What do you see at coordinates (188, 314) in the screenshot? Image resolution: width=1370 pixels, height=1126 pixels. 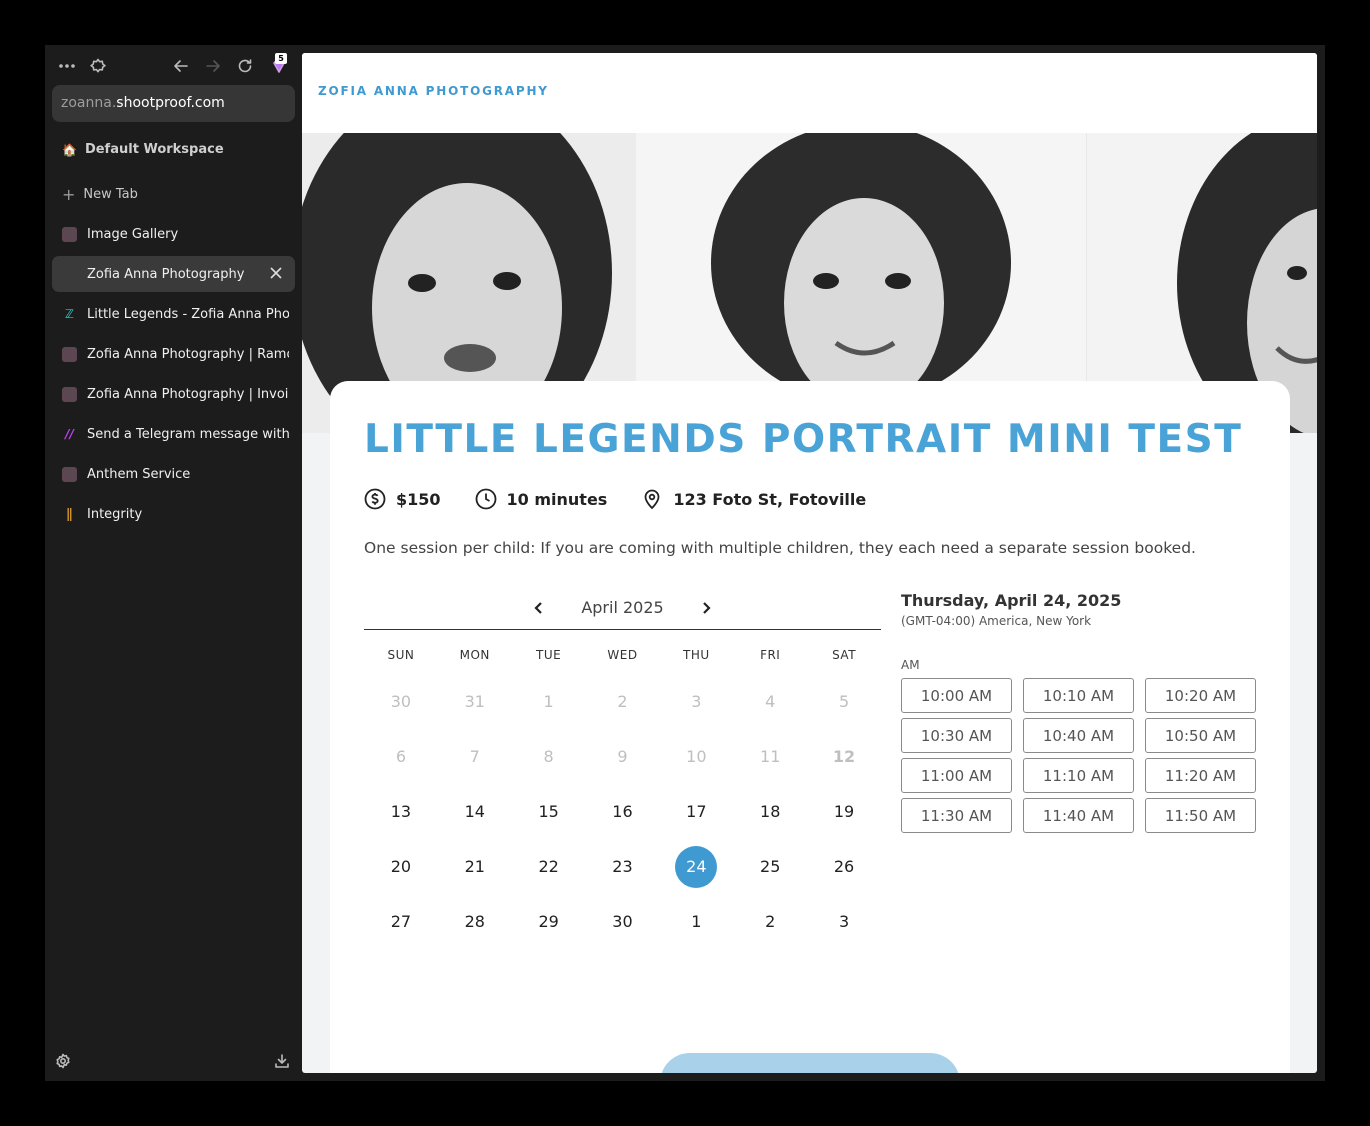 I see `tab-label: Little Legends - Zofia Anna Photography` at bounding box center [188, 314].